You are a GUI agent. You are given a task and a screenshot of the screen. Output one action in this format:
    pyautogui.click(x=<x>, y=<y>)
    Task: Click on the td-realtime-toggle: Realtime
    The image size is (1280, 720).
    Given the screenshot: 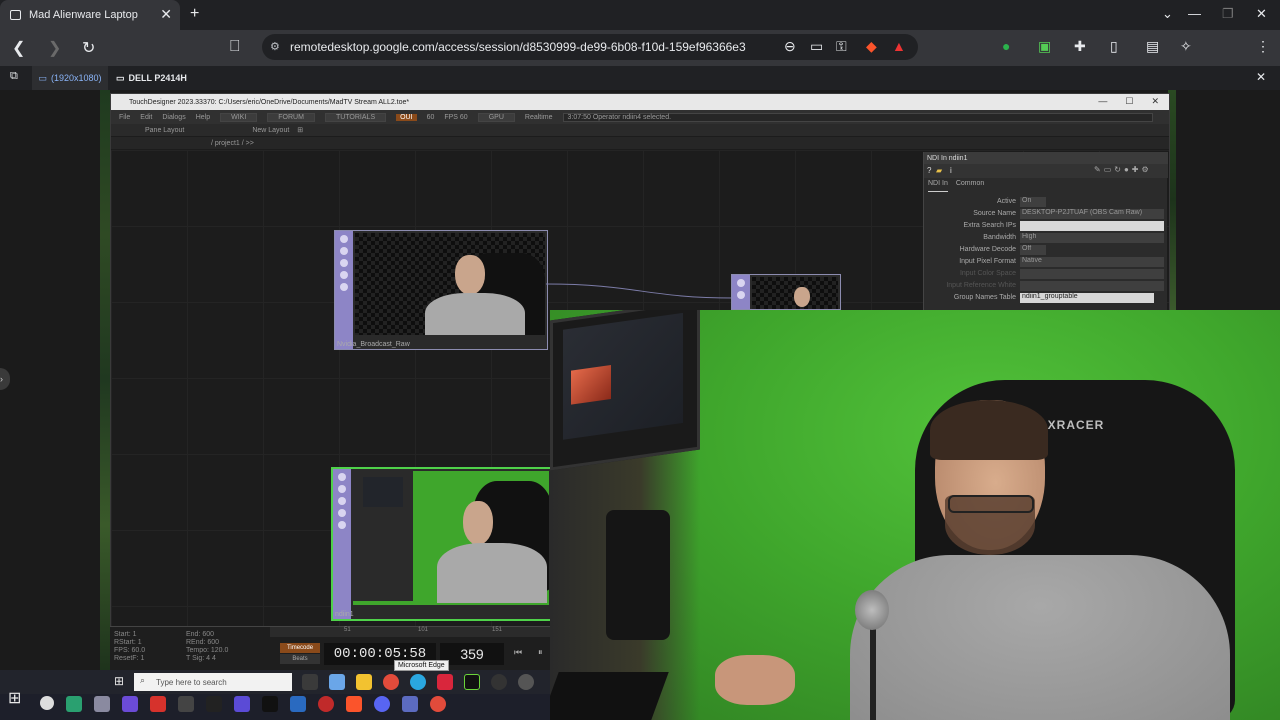 What is the action you would take?
    pyautogui.click(x=539, y=117)
    